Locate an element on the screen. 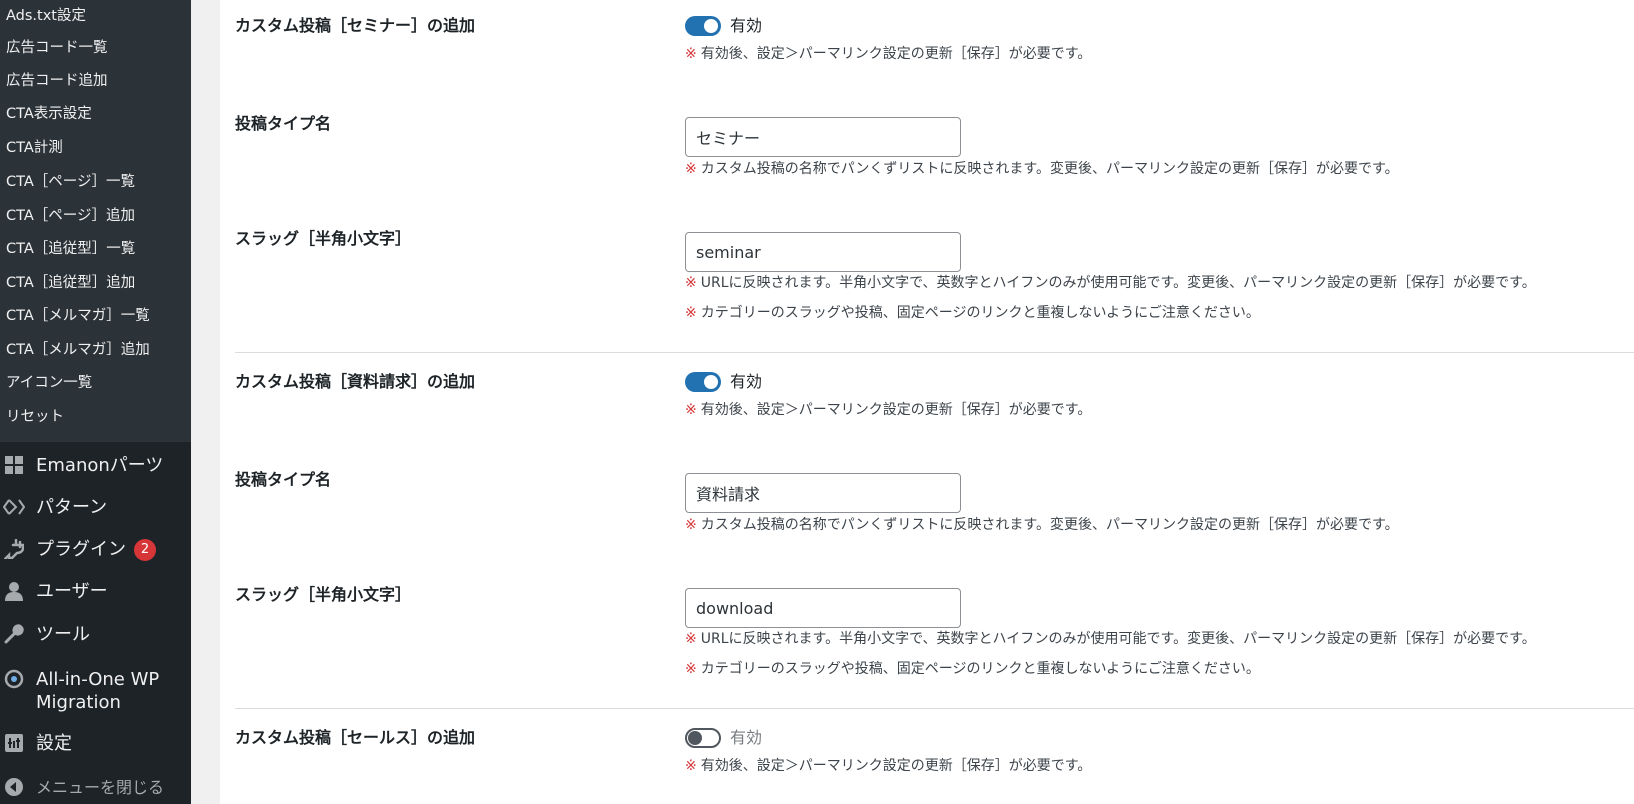 The width and height of the screenshot is (1634, 804). submenu-item-icon-list: アイコン一覧 is located at coordinates (49, 383).